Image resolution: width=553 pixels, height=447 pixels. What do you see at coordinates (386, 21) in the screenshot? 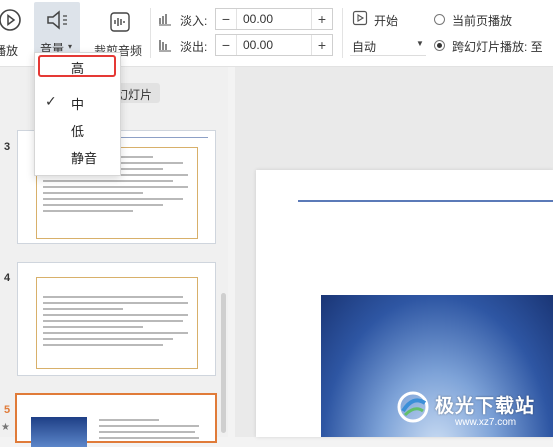
I see `start-label: 开始` at bounding box center [386, 21].